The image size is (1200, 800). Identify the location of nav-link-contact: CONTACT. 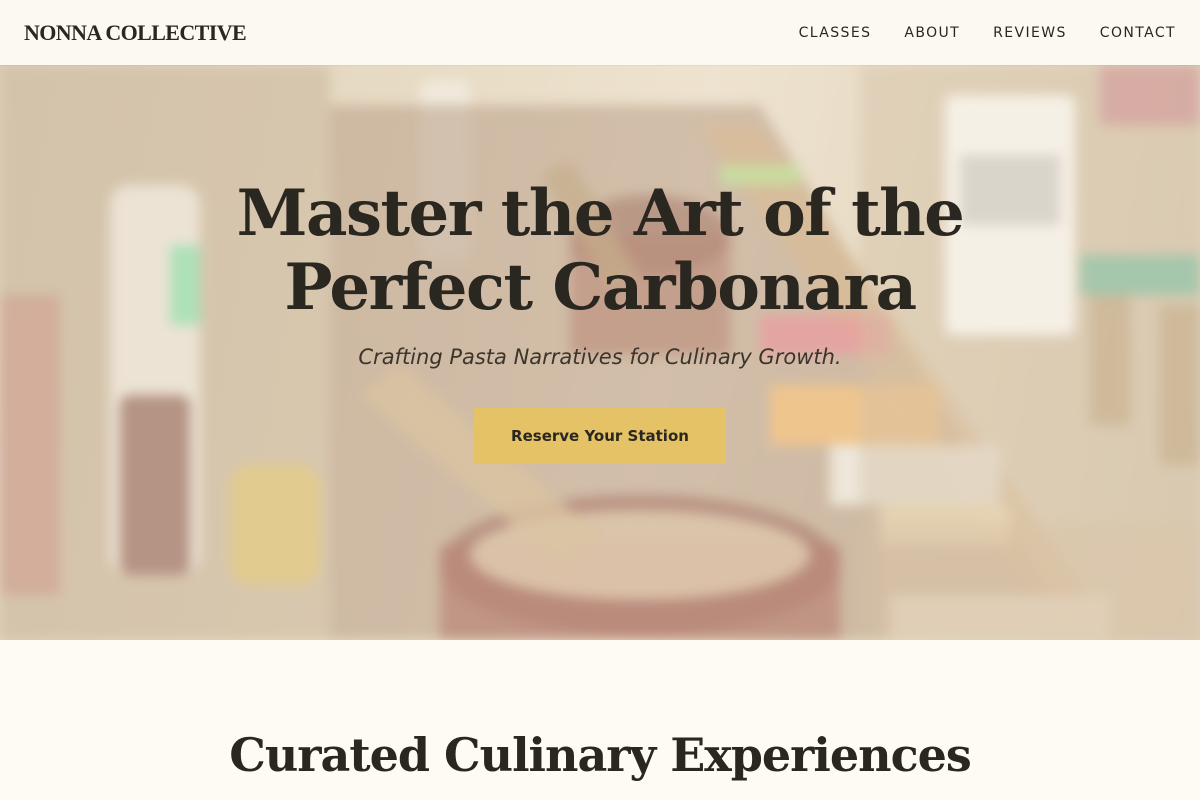
(1138, 33).